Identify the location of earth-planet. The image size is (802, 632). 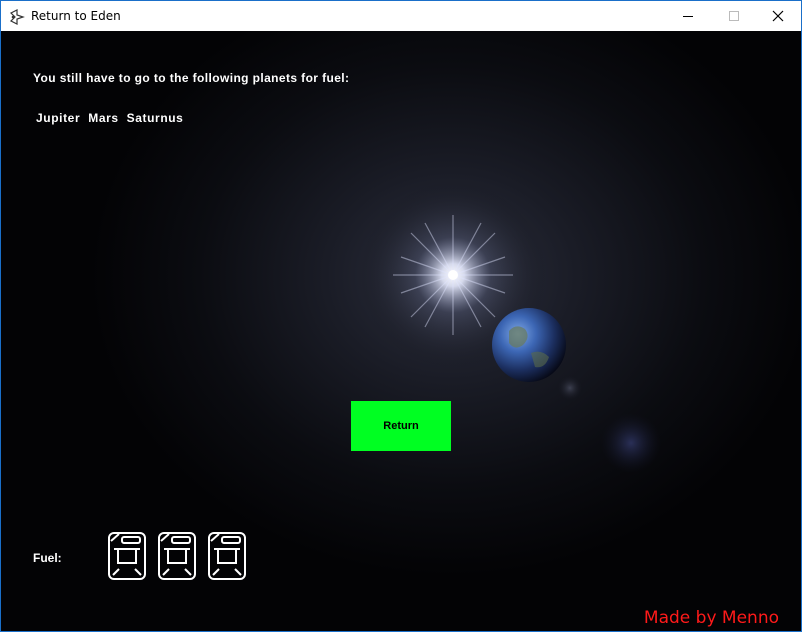
(529, 345).